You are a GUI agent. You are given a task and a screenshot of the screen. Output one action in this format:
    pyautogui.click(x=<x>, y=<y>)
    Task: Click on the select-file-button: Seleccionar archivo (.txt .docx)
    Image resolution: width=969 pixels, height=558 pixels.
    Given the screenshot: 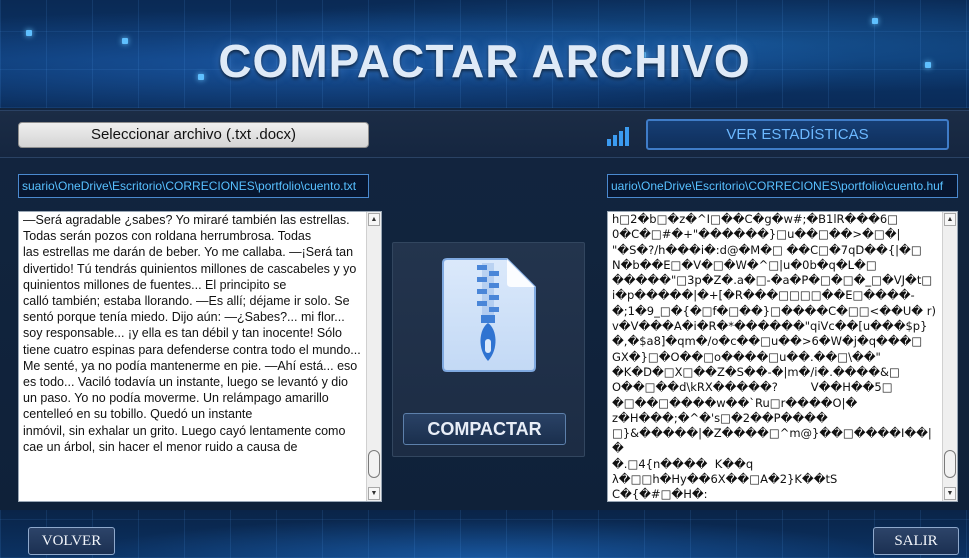 What is the action you would take?
    pyautogui.click(x=193, y=135)
    